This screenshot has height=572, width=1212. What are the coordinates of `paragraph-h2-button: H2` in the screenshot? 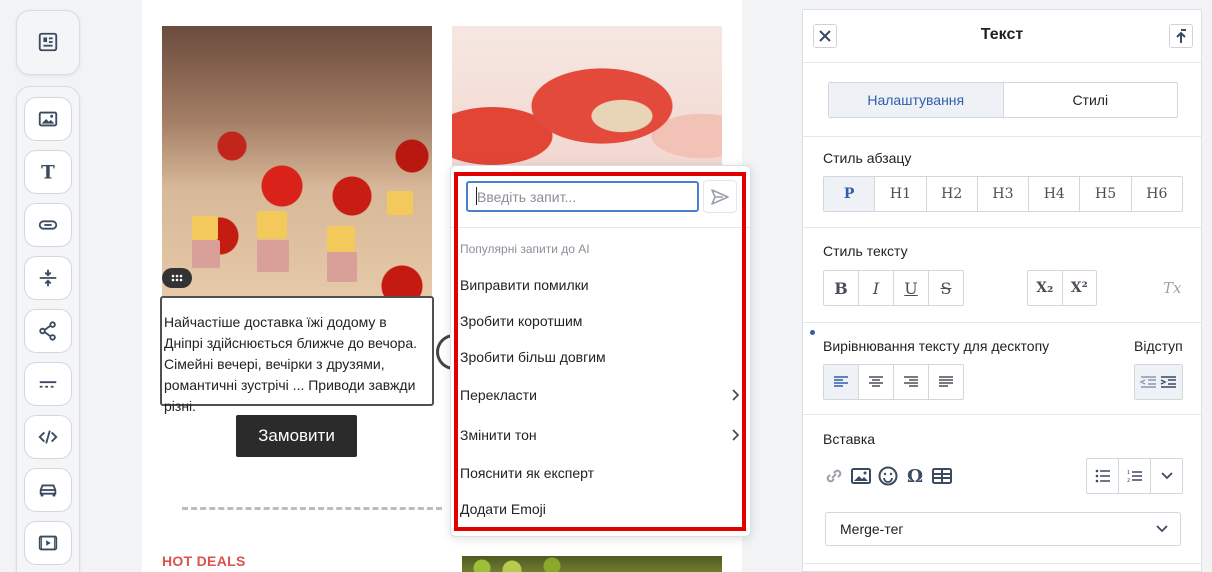 It's located at (952, 194).